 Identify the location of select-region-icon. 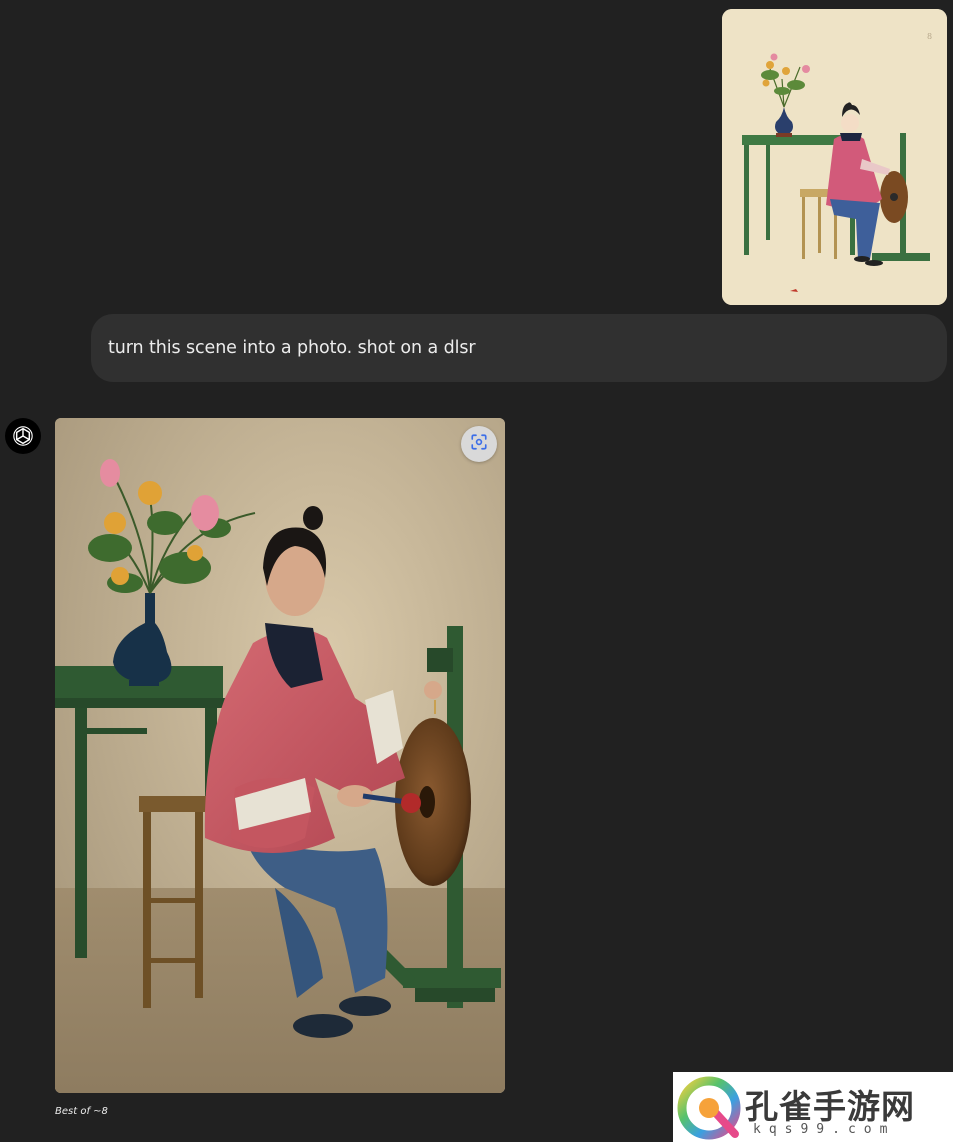
(479, 444).